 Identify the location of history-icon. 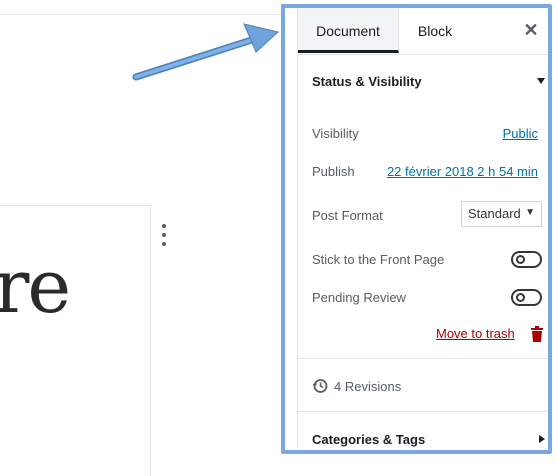
(320, 386).